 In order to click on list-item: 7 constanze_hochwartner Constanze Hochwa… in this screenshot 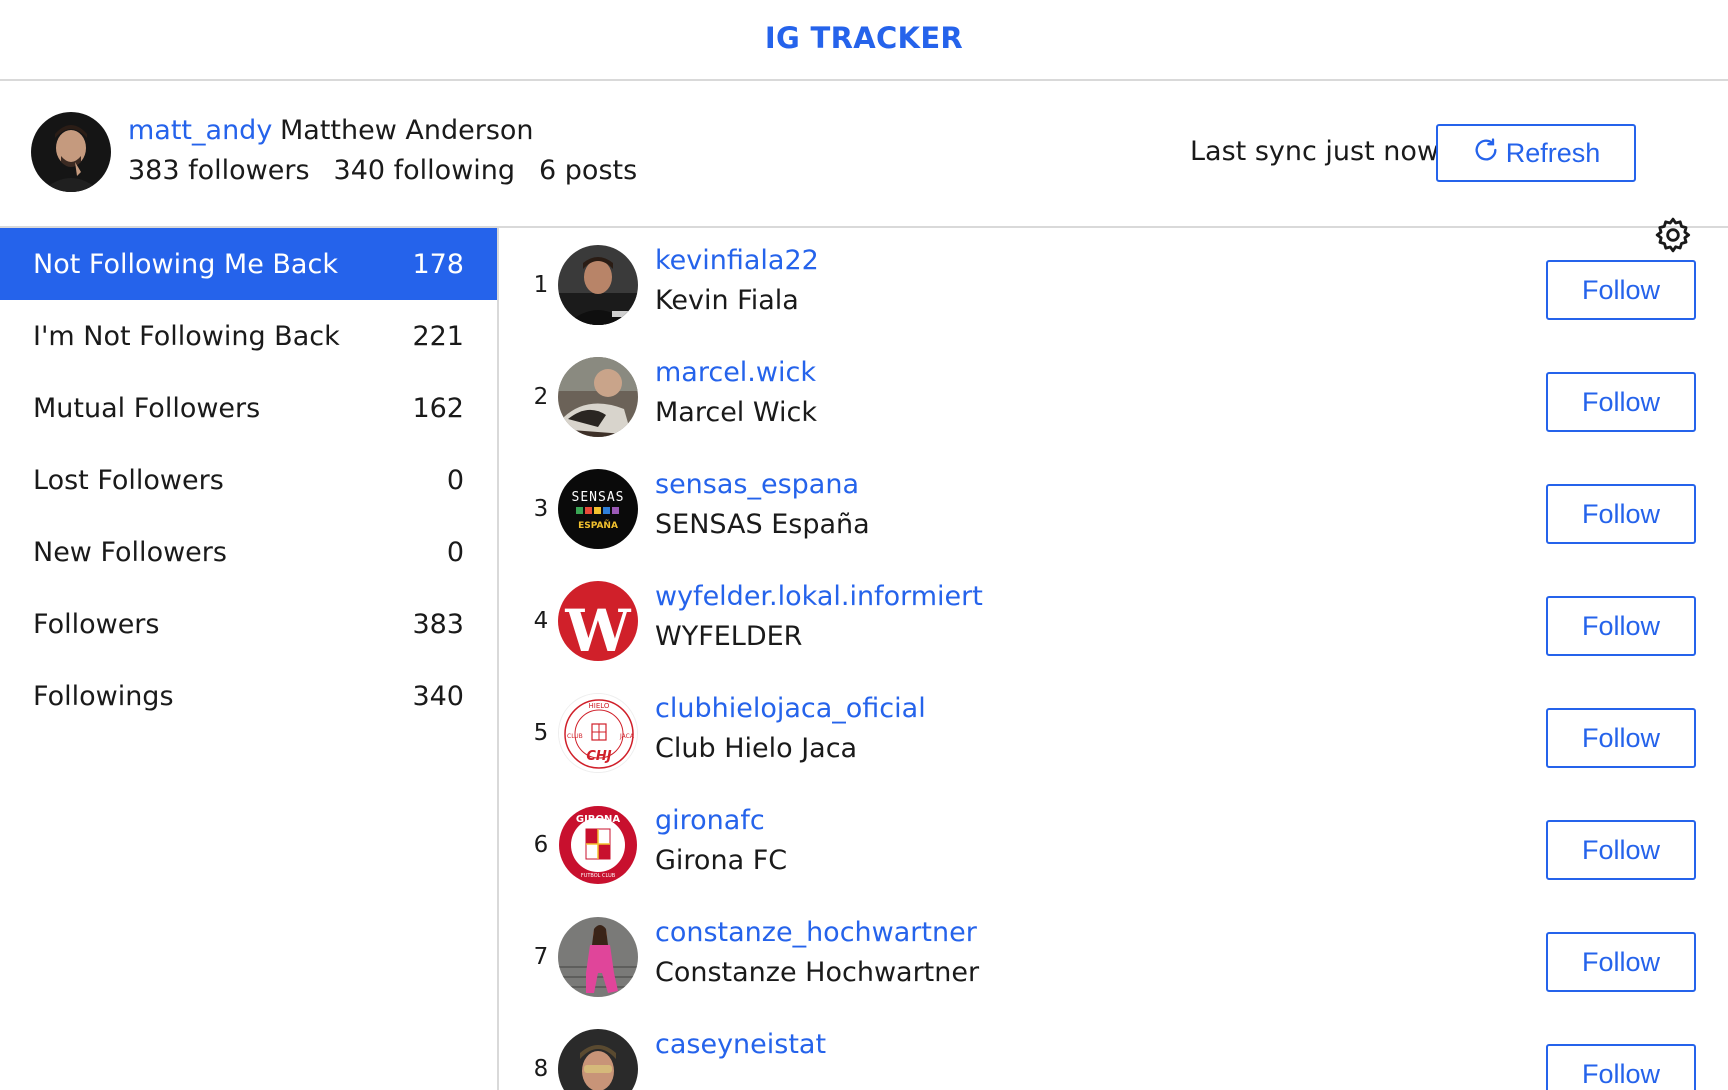, I will do `click(1114, 956)`.